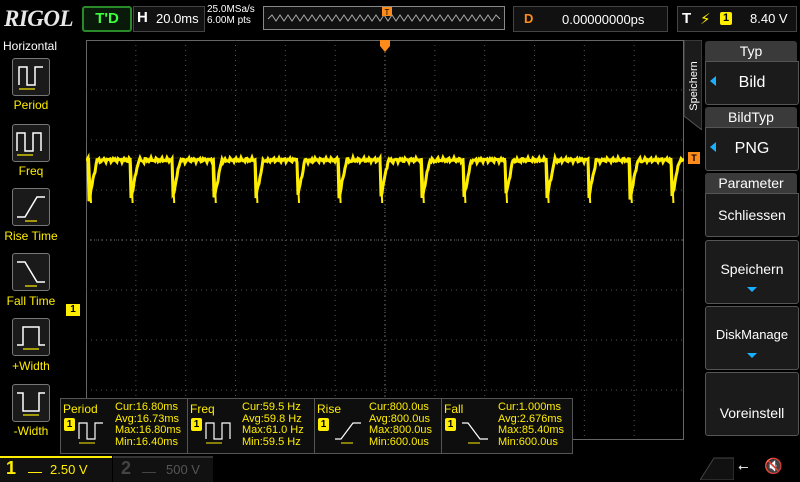  I want to click on measurement-name: Rise, so click(329, 409).